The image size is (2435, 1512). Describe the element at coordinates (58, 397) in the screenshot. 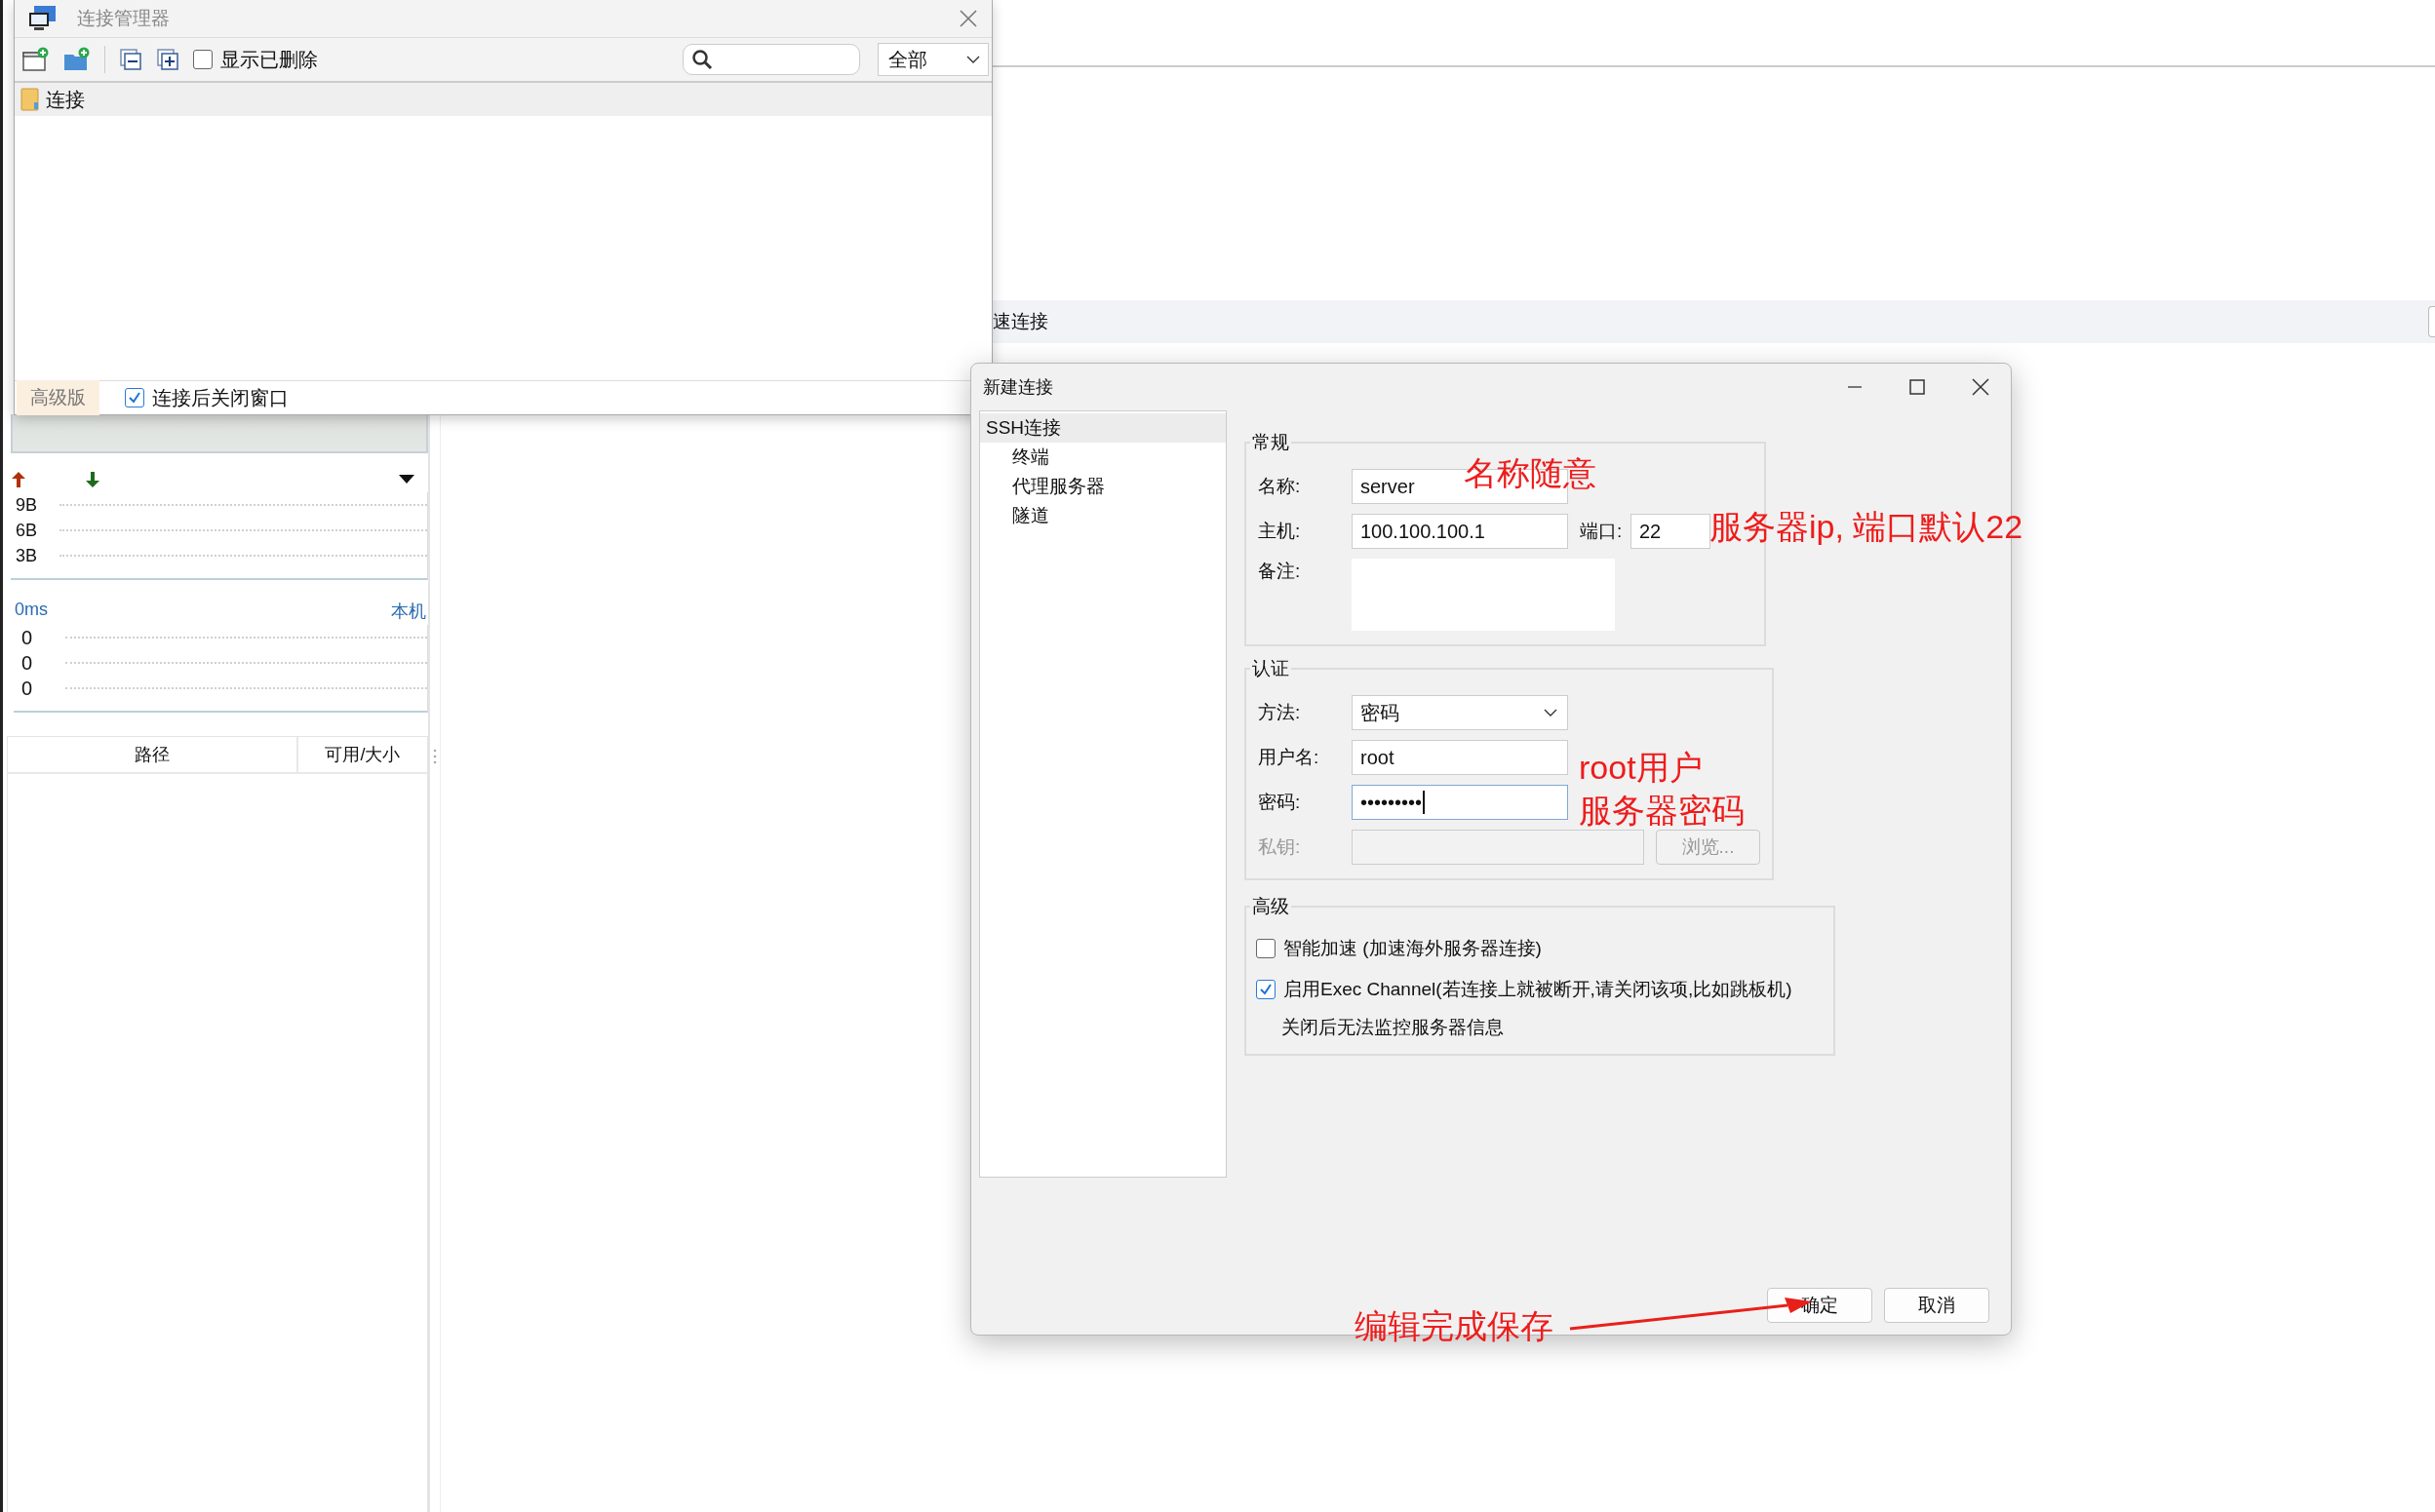

I see `edition-badge: 高级版` at that location.